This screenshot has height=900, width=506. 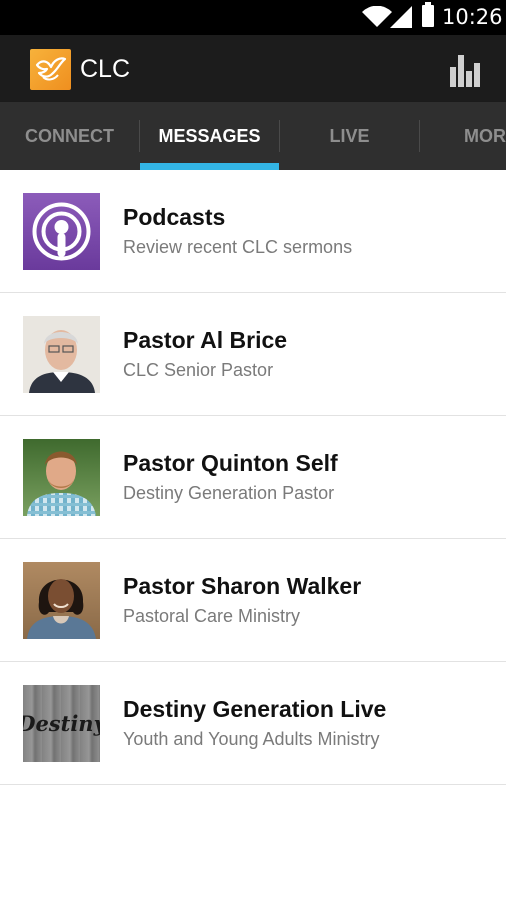 I want to click on item-subtitle: Destiny Generation Pastor, so click(x=229, y=493).